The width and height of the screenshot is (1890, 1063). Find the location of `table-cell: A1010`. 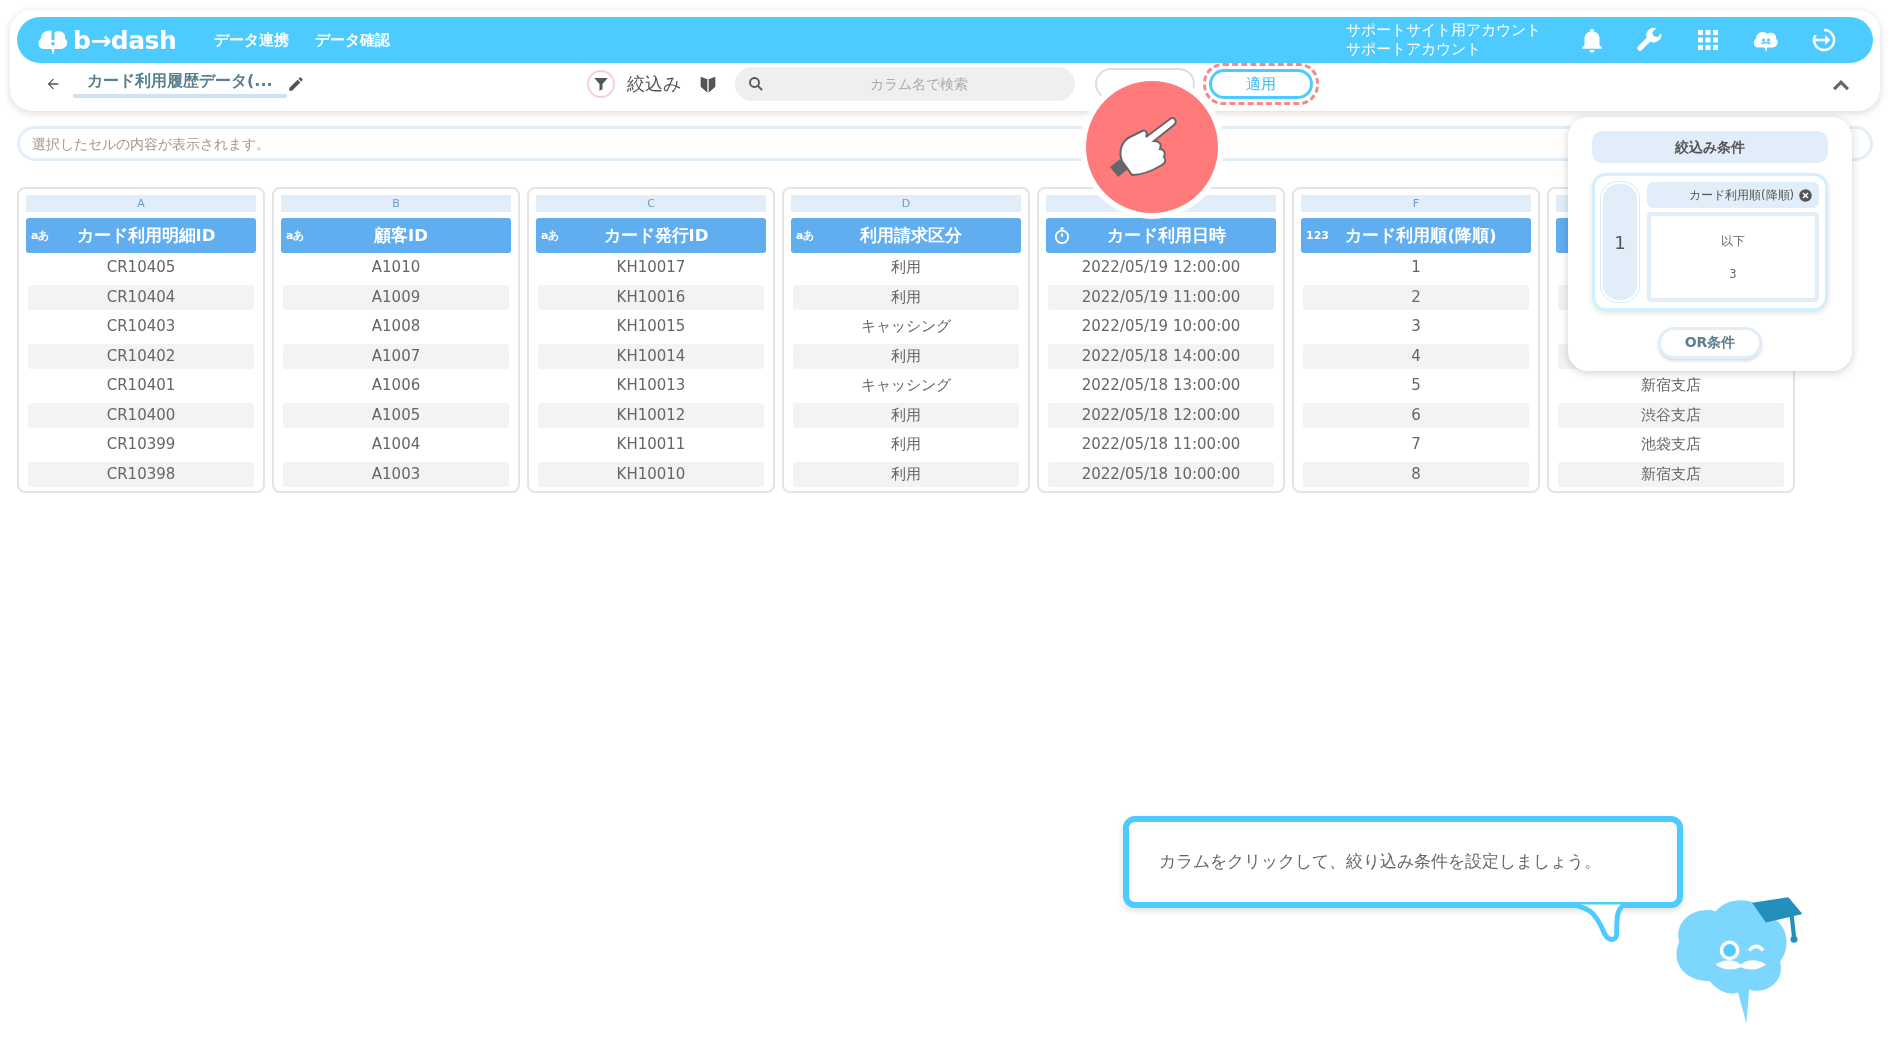

table-cell: A1010 is located at coordinates (396, 267).